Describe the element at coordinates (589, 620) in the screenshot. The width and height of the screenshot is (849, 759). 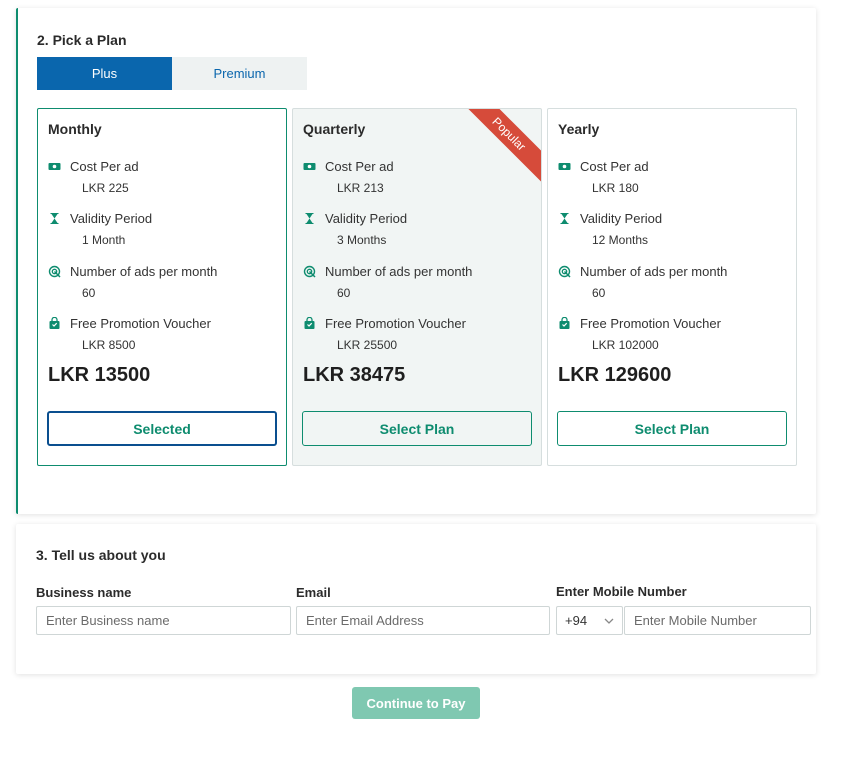
I see `country-code-select: +94` at that location.